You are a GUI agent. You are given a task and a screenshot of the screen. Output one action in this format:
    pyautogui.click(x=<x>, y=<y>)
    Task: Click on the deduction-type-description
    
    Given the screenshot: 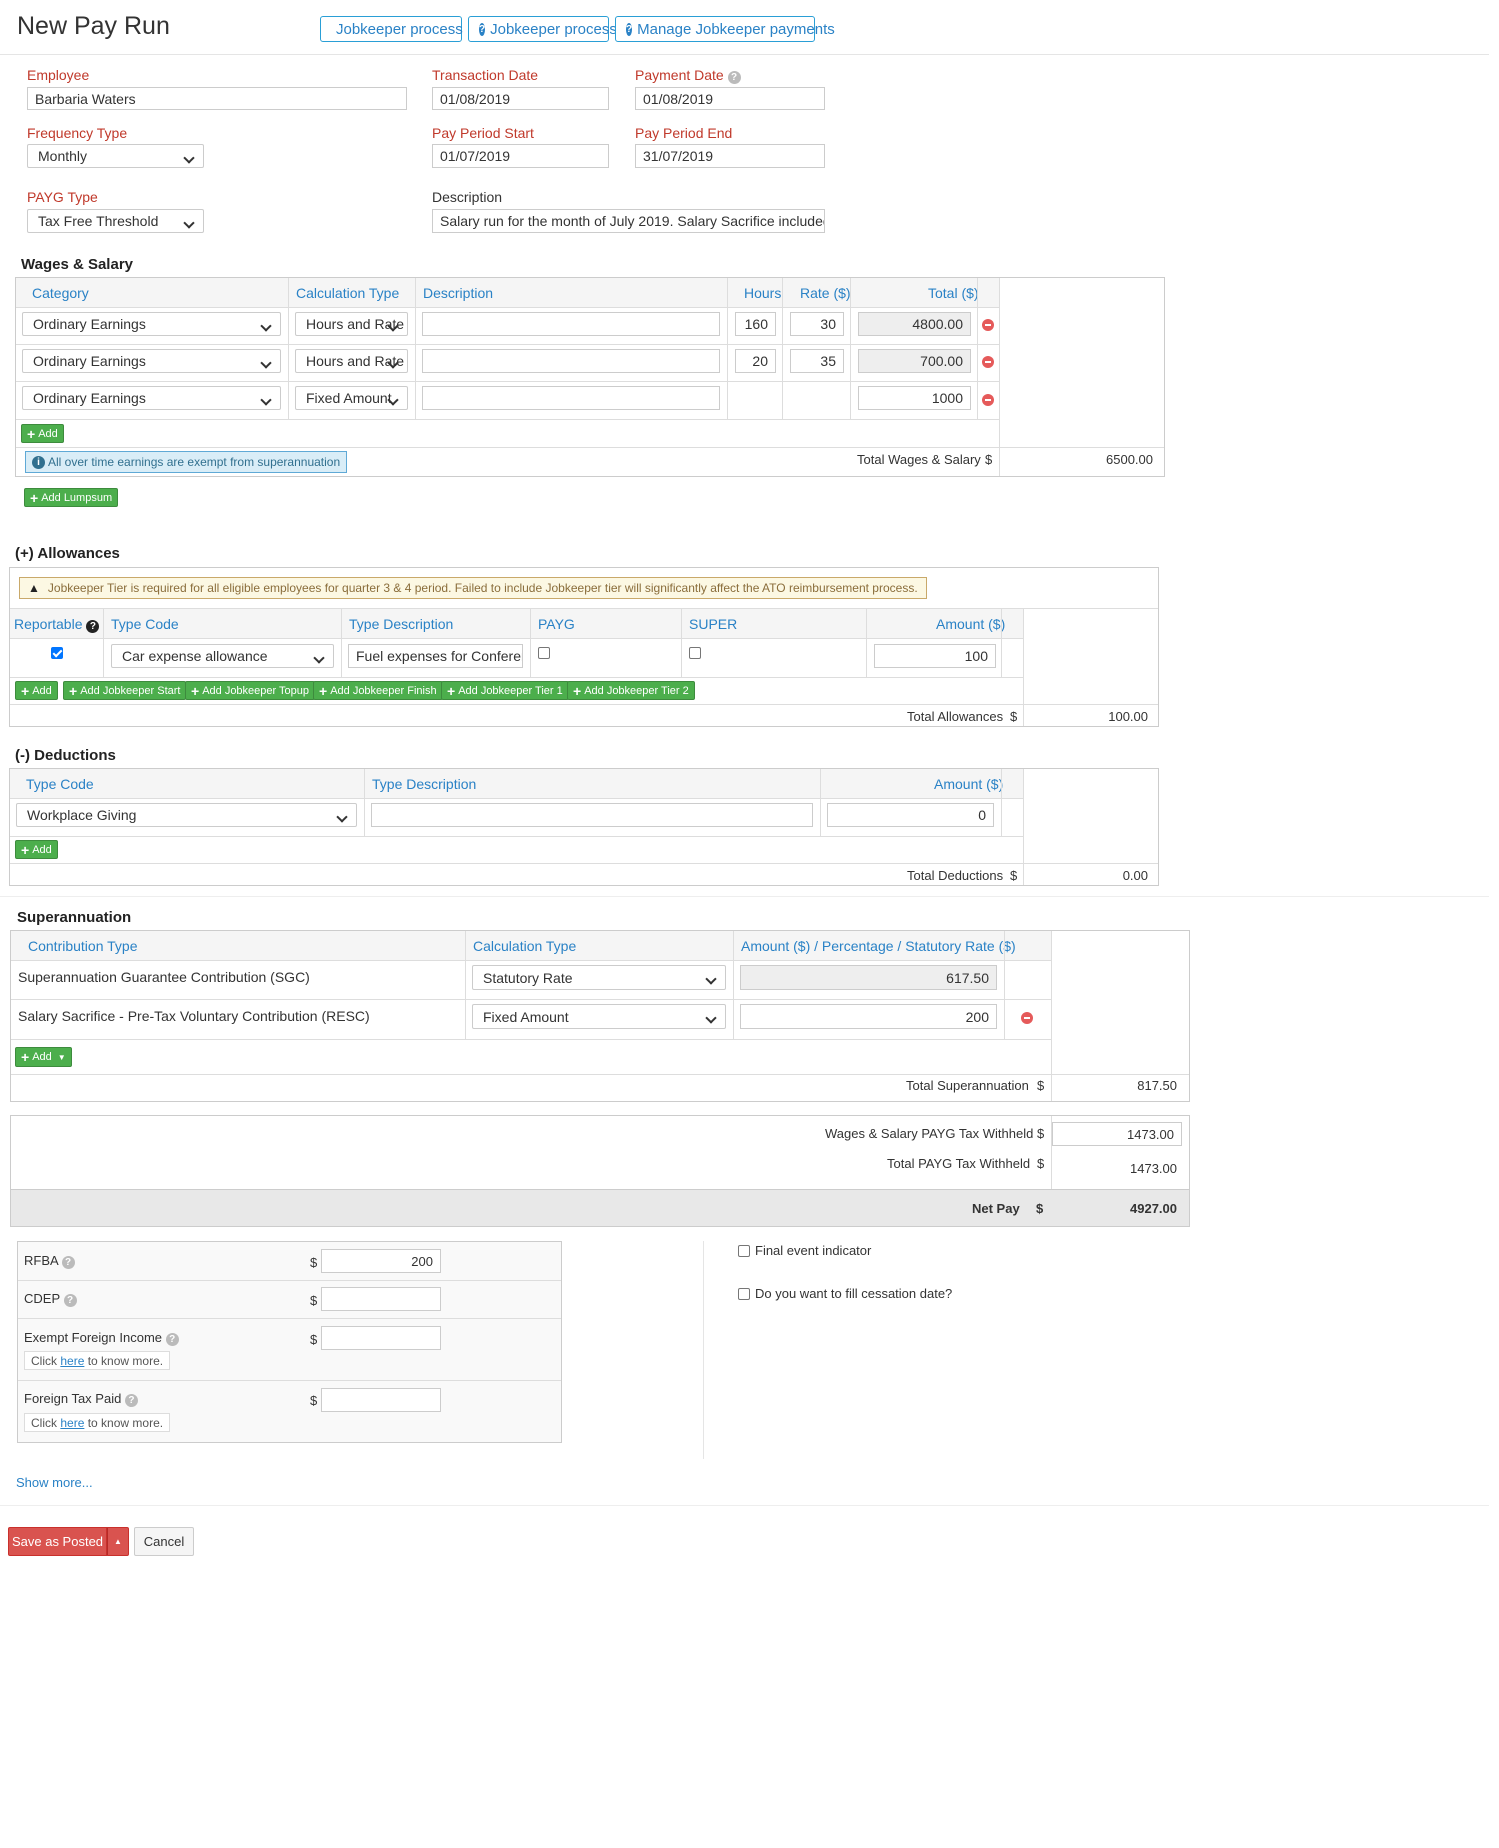 What is the action you would take?
    pyautogui.click(x=592, y=815)
    